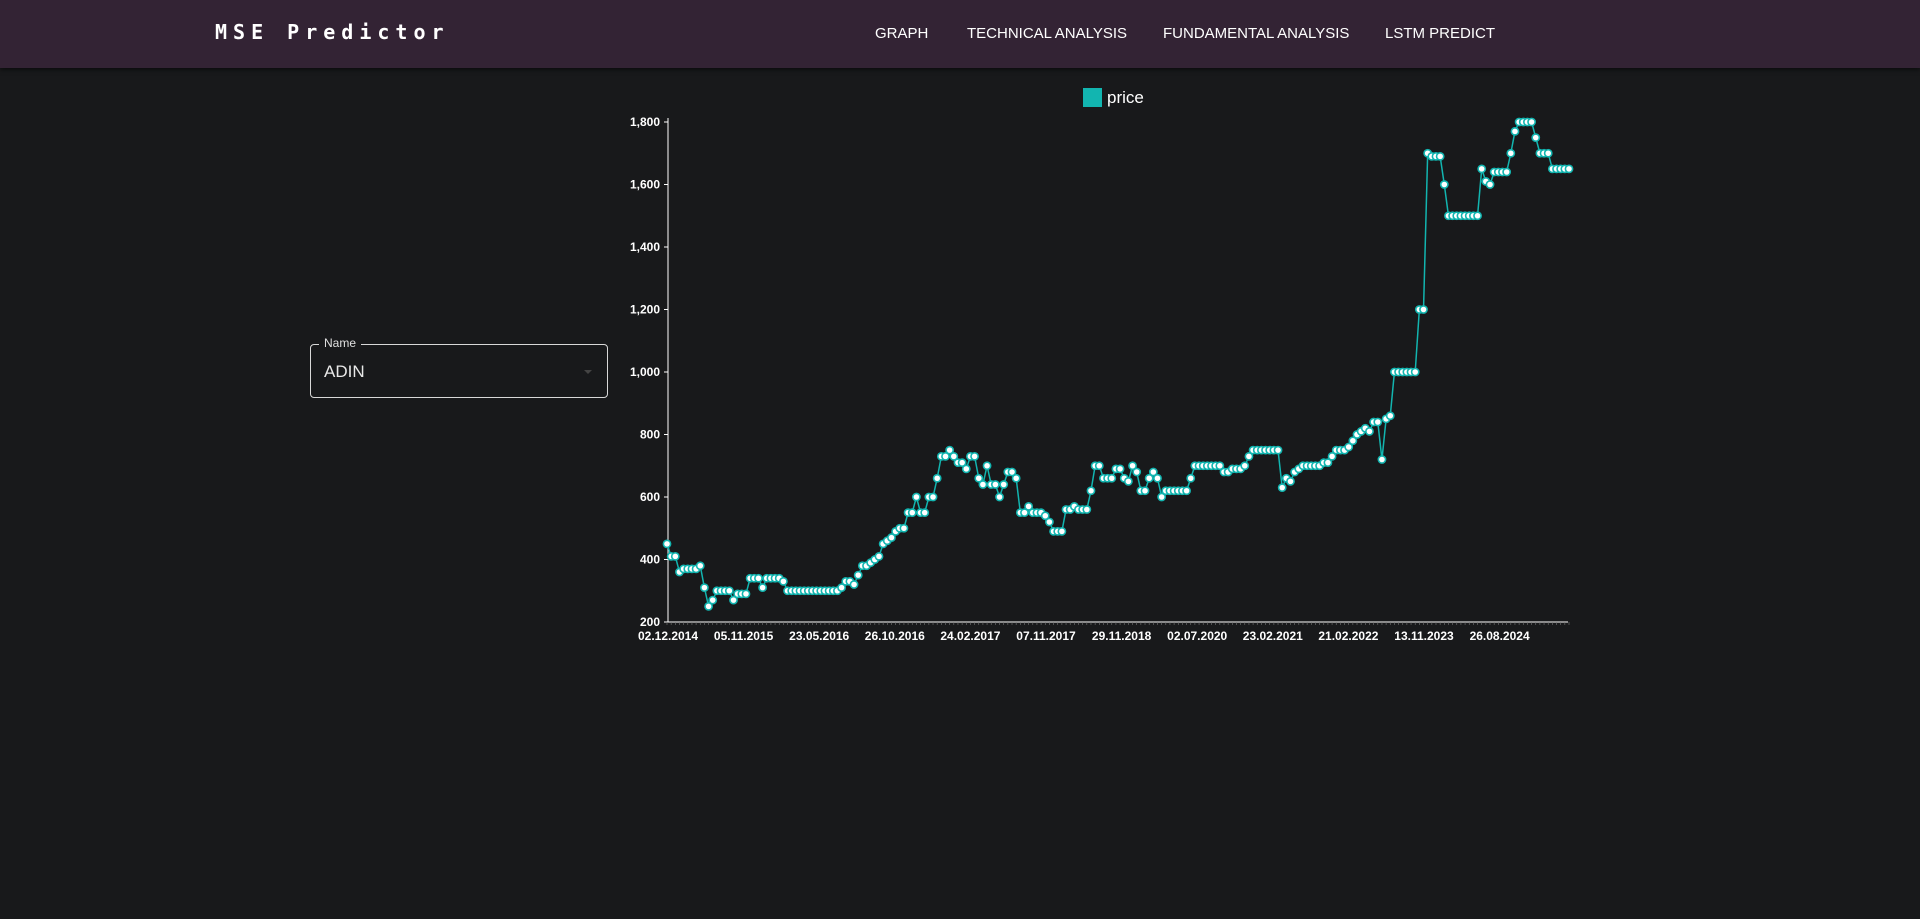 This screenshot has width=1920, height=919. What do you see at coordinates (1197, 636) in the screenshot?
I see `x-tick-label: 02.07.2020` at bounding box center [1197, 636].